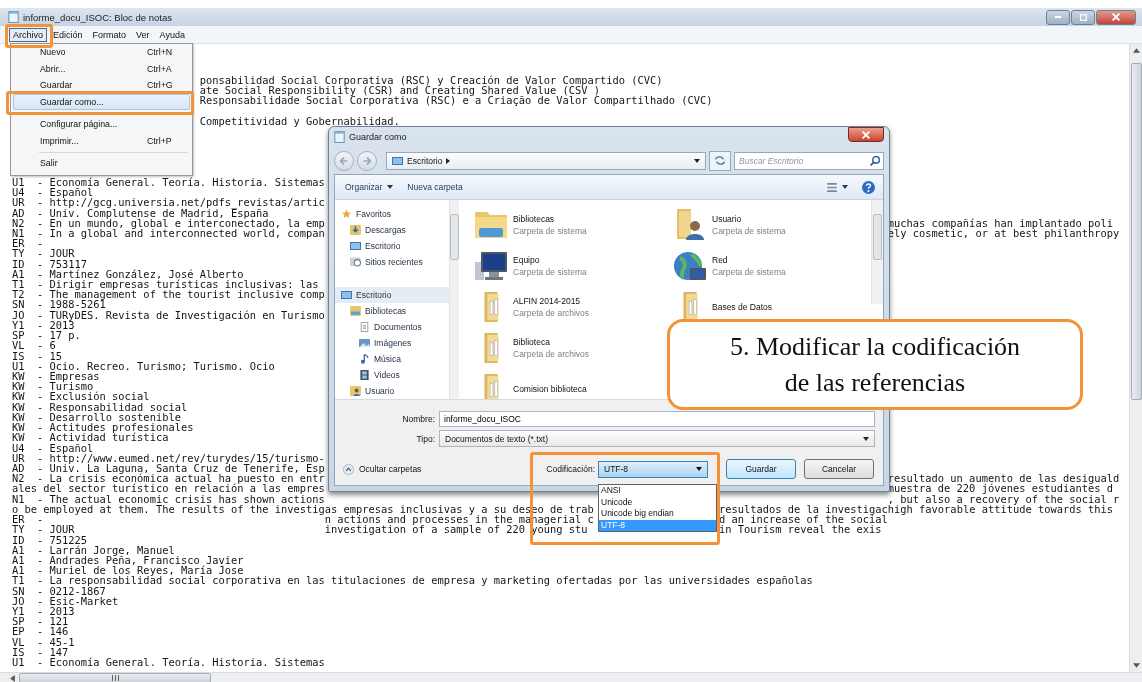 The image size is (1142, 682). What do you see at coordinates (97, 17) in the screenshot?
I see `window-title: informe_docu_ISOC: Bloc de notas` at bounding box center [97, 17].